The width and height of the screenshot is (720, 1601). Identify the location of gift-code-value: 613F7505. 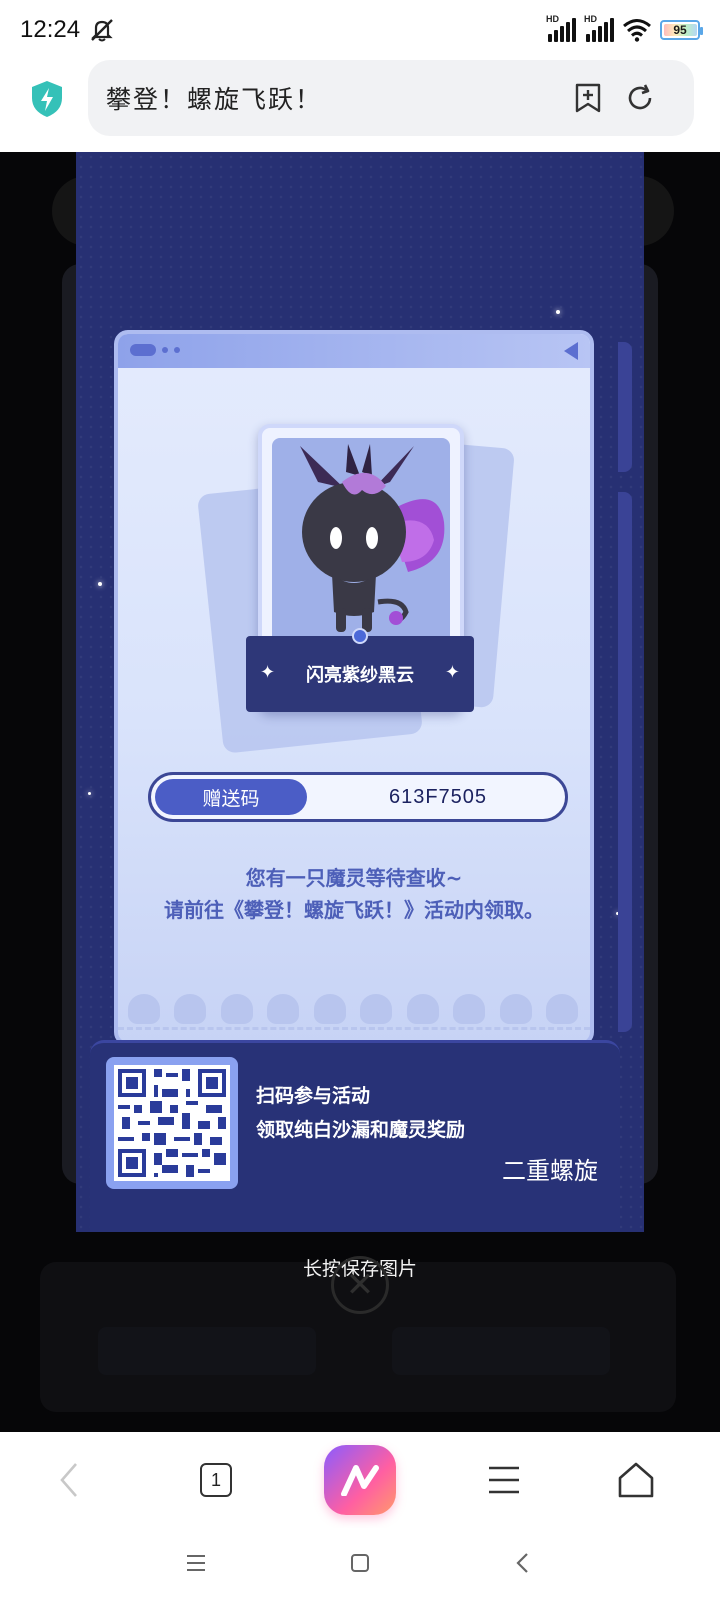
(438, 797).